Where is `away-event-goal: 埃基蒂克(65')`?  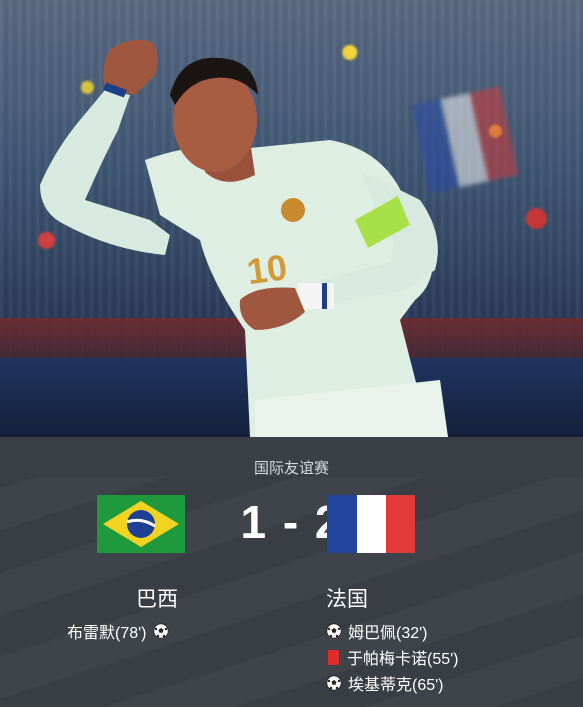 away-event-goal: 埃基蒂克(65') is located at coordinates (385, 683).